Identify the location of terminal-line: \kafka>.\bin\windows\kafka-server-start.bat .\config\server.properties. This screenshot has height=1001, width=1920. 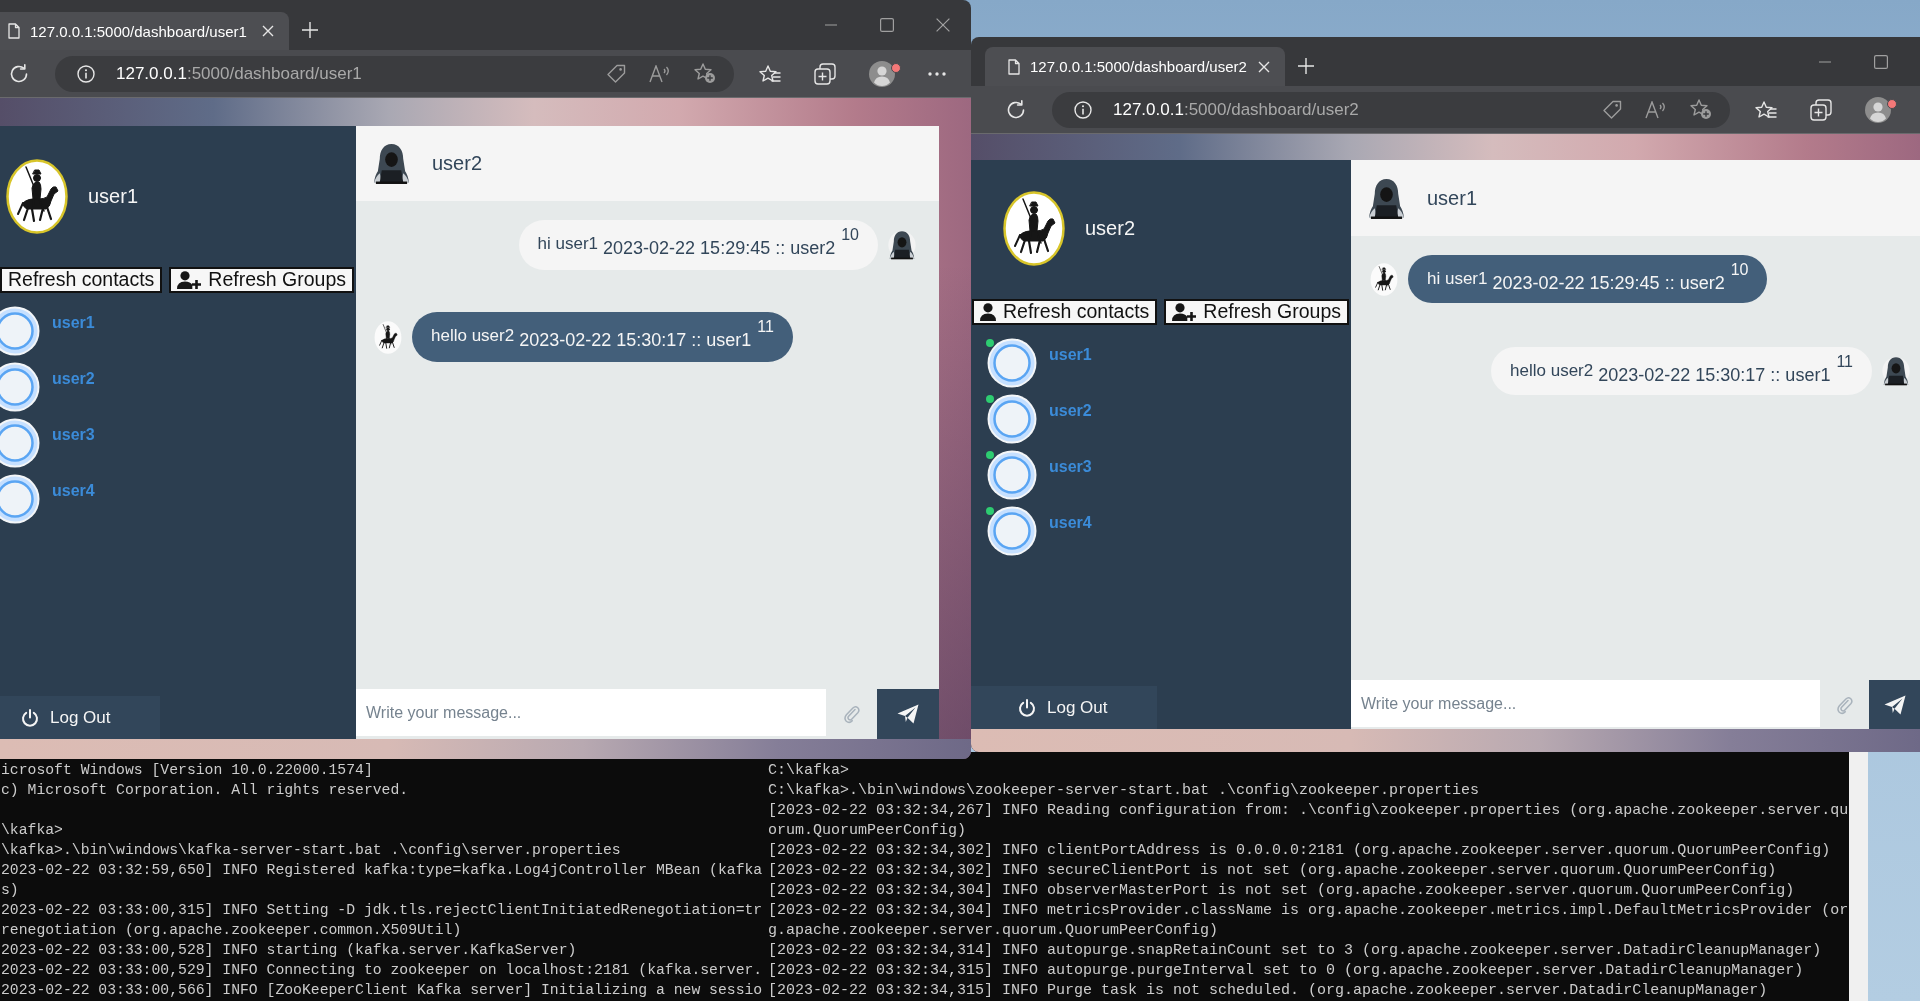
(311, 850).